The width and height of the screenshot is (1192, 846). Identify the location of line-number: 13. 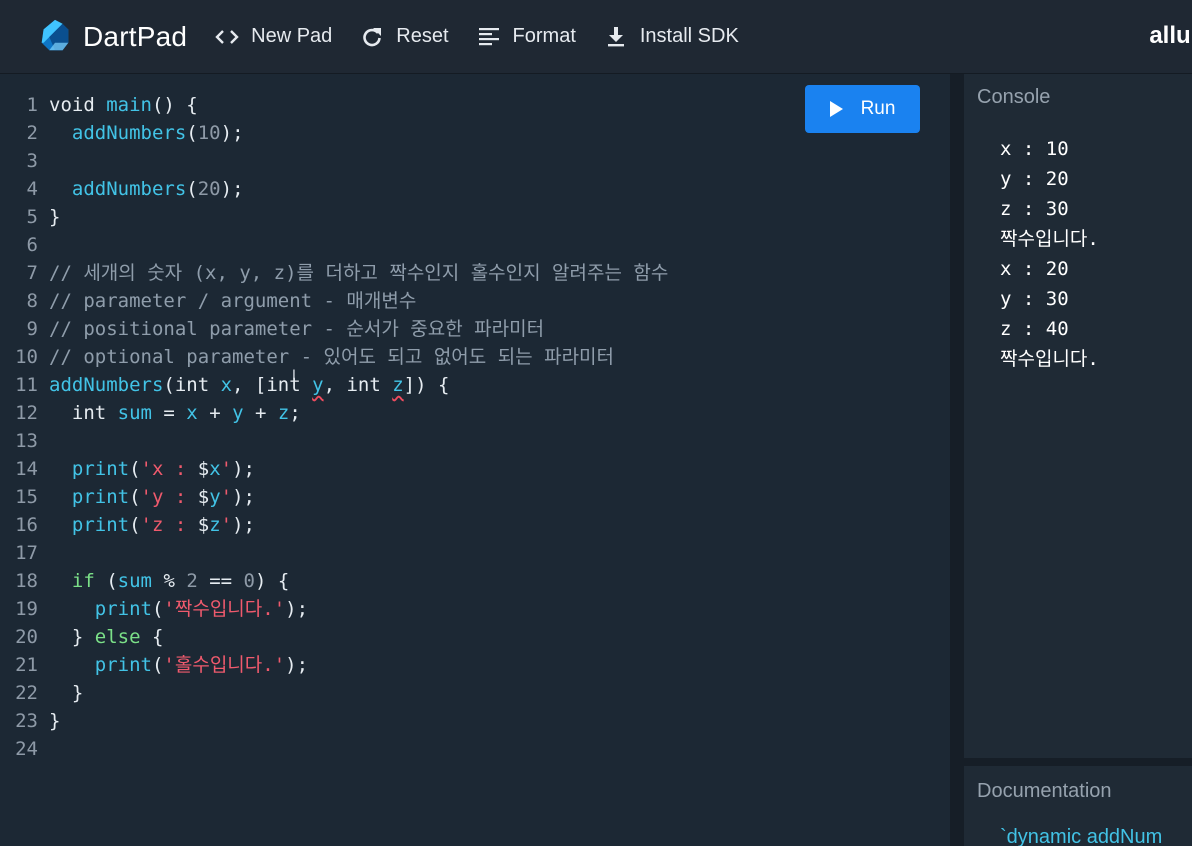
(26, 441).